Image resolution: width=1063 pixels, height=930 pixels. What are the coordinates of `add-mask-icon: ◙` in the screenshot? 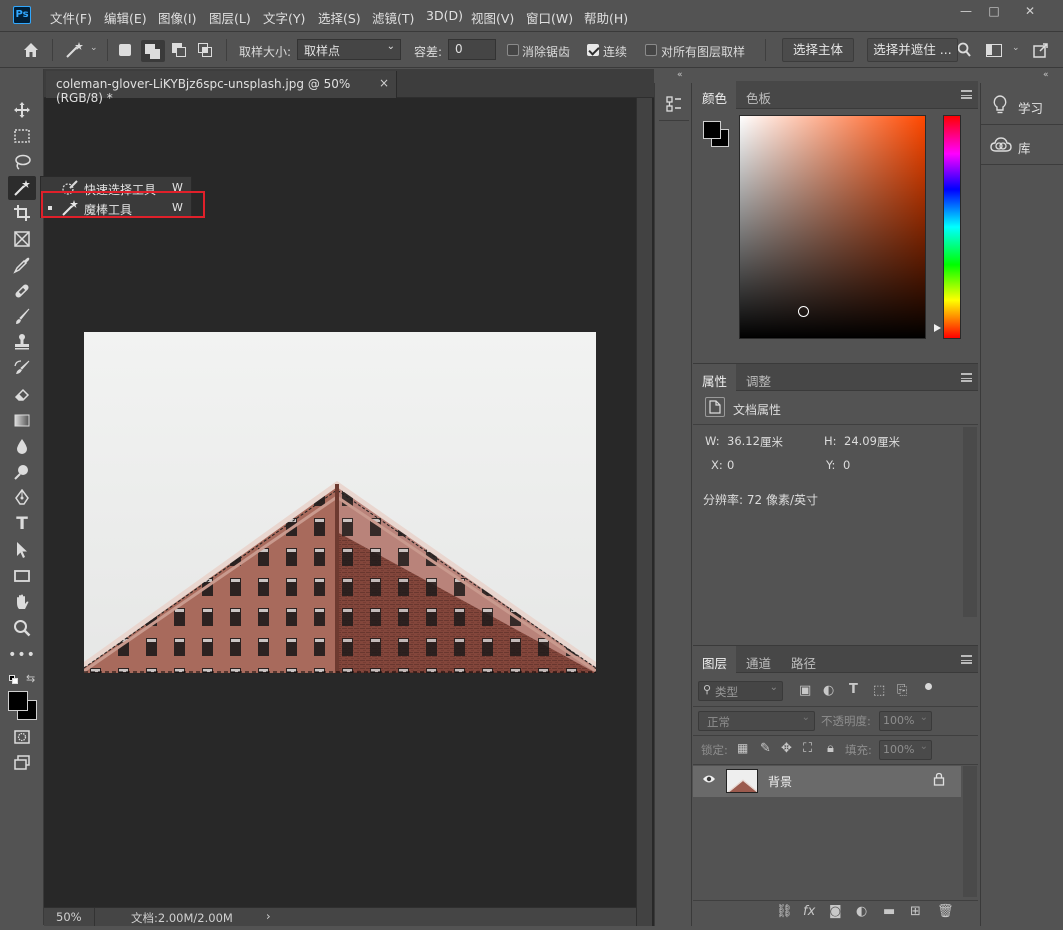 It's located at (835, 911).